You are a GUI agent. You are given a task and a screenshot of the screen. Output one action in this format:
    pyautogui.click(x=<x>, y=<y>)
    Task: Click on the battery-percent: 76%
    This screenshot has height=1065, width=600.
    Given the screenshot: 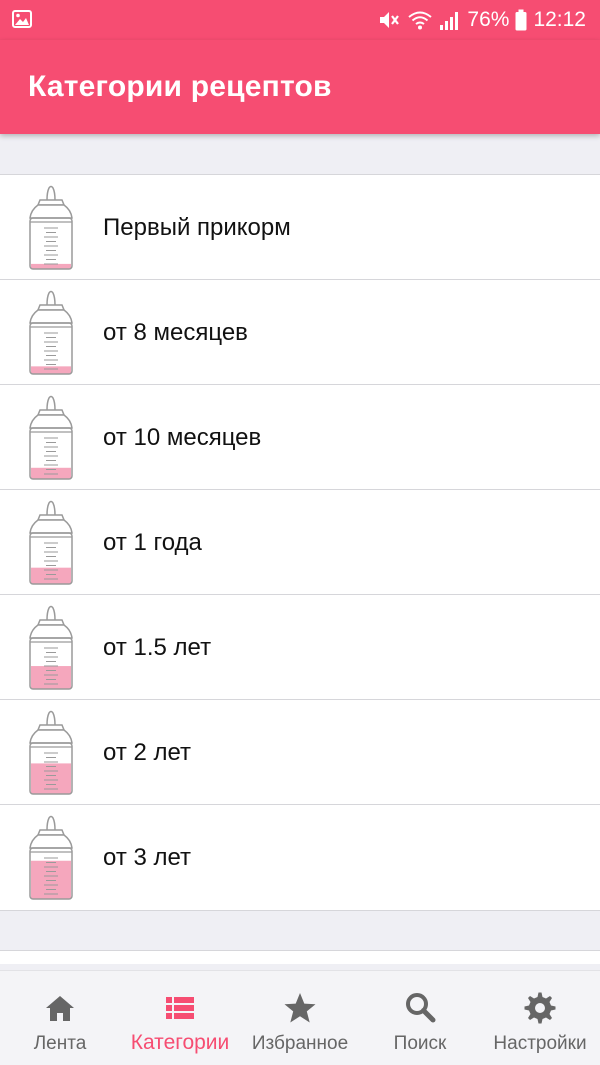 What is the action you would take?
    pyautogui.click(x=488, y=19)
    